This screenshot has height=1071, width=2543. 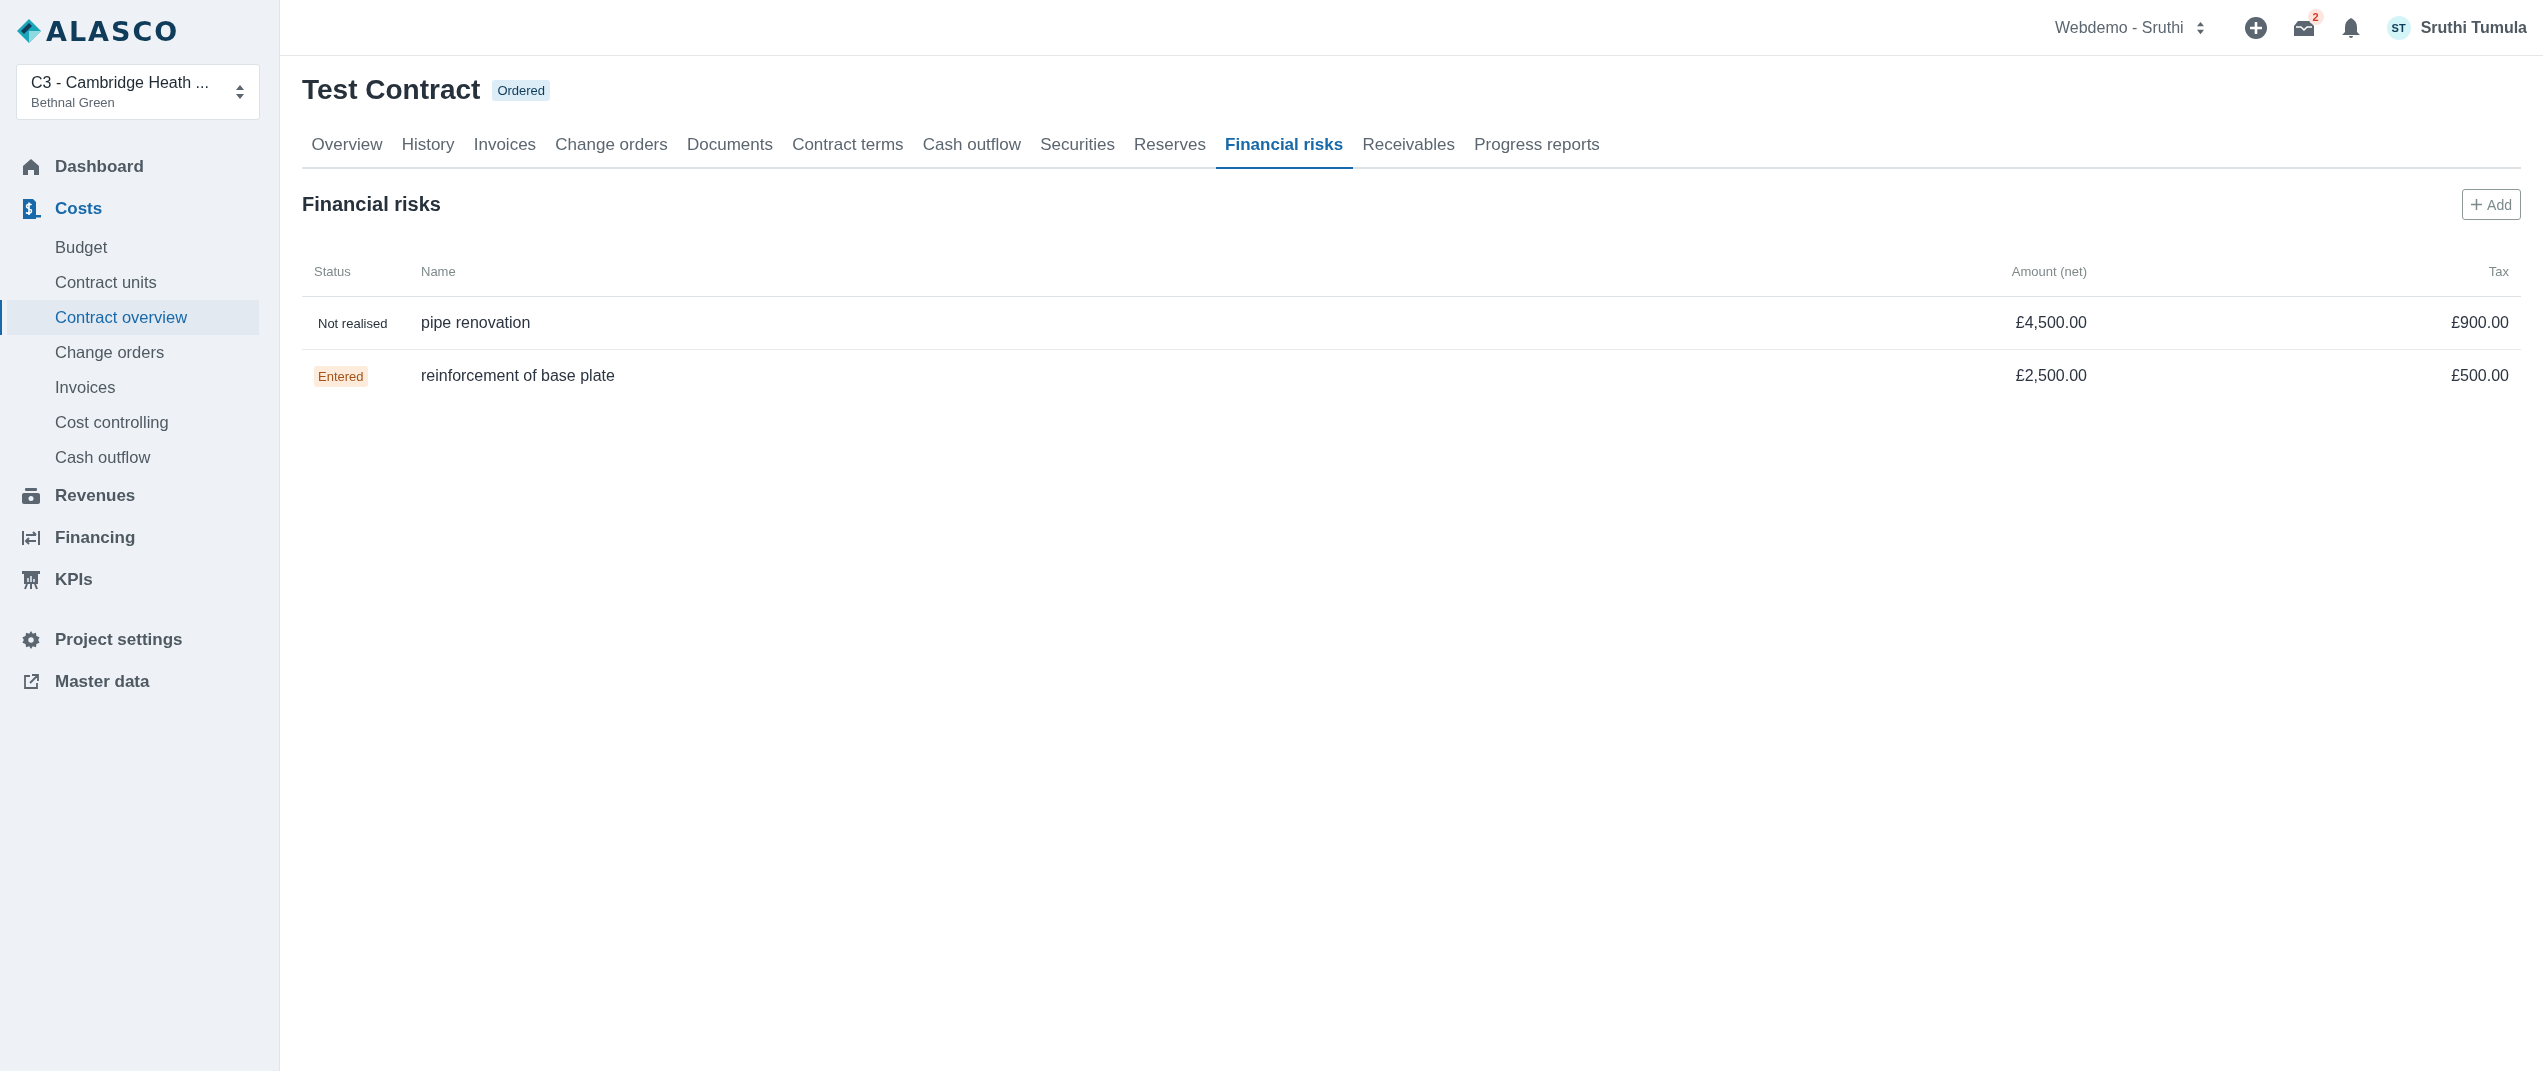 What do you see at coordinates (1103, 271) in the screenshot?
I see `column-header: Name` at bounding box center [1103, 271].